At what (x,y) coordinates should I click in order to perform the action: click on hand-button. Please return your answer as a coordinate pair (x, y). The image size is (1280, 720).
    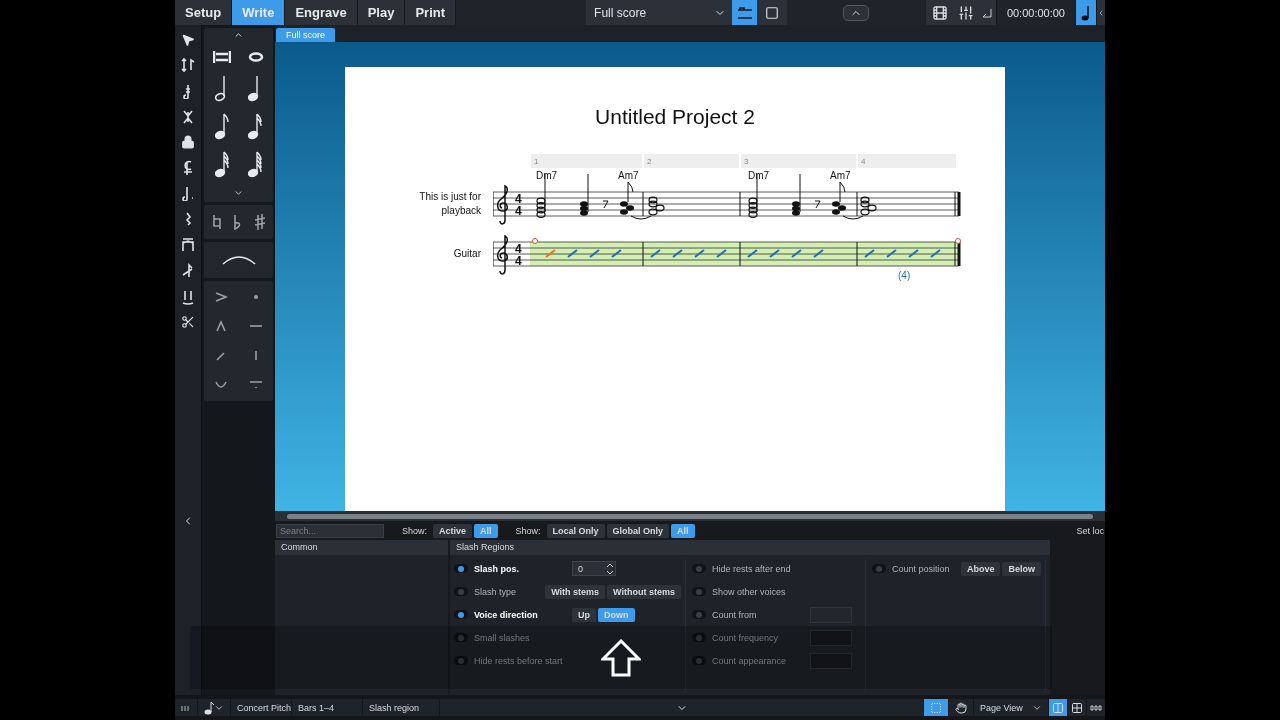
    Looking at the image, I should click on (961, 707).